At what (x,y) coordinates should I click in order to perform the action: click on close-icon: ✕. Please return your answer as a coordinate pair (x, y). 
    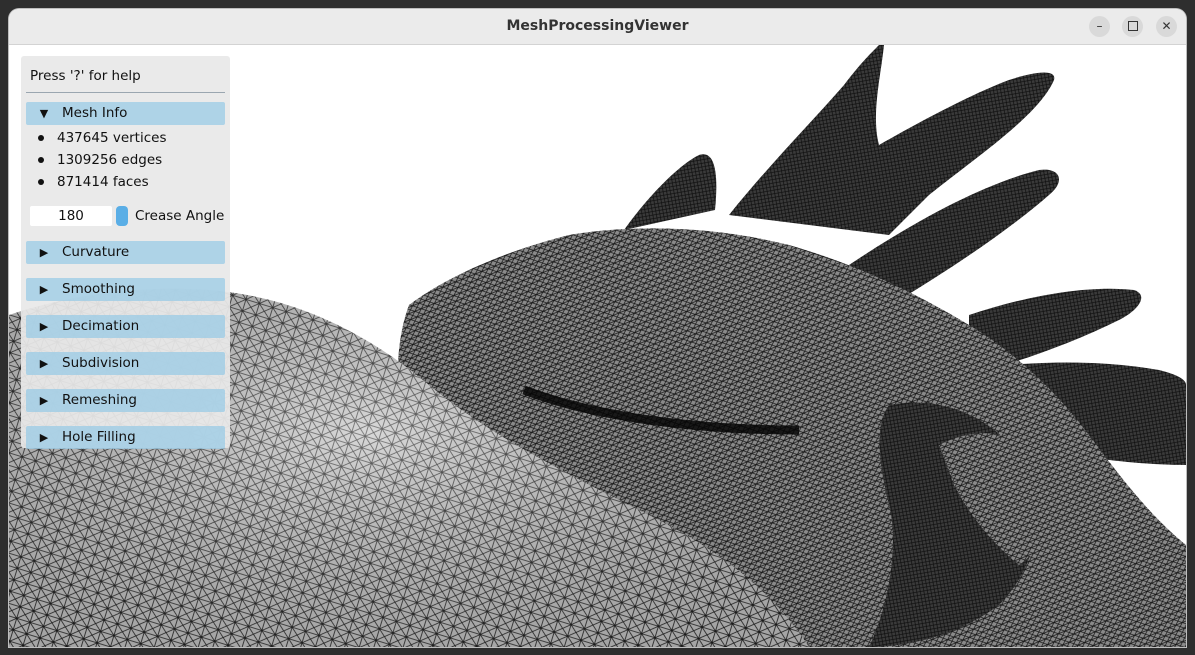
    Looking at the image, I should click on (1166, 26).